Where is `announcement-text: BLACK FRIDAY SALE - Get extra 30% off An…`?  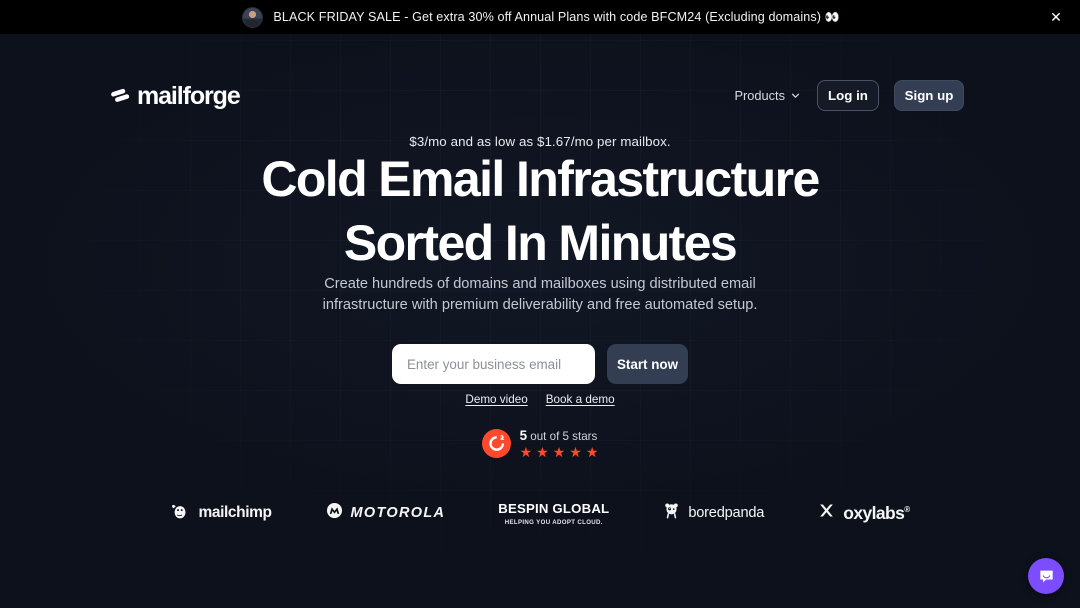
announcement-text: BLACK FRIDAY SALE - Get extra 30% off An… is located at coordinates (556, 17).